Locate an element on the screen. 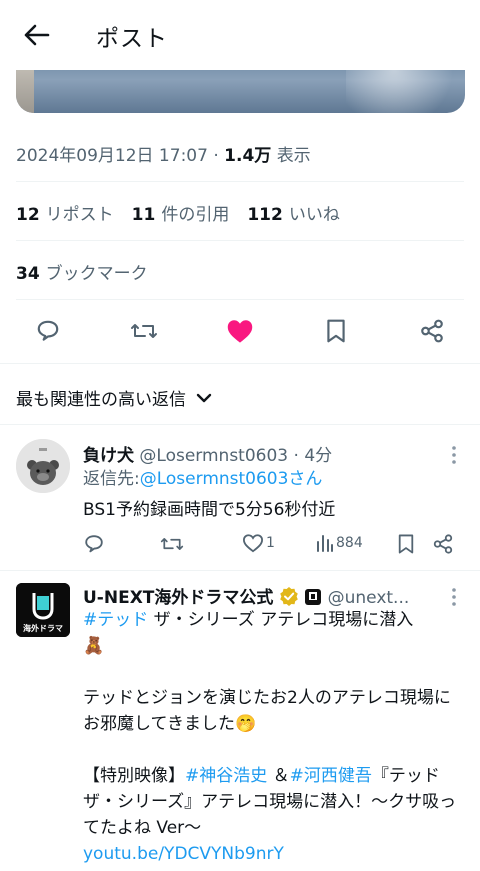 The width and height of the screenshot is (480, 871). post-action-bar is located at coordinates (240, 332).